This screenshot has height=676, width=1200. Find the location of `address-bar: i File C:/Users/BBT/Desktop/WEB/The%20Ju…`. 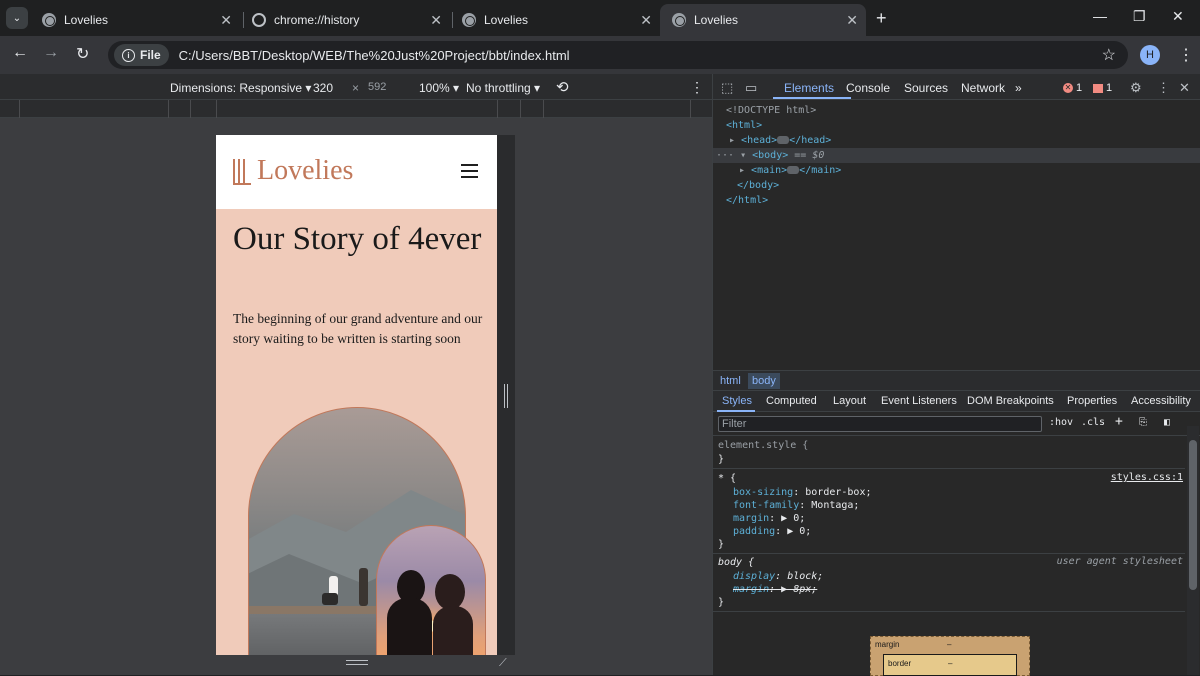

address-bar: i File C:/Users/BBT/Desktop/WEB/The%20Ju… is located at coordinates (618, 55).